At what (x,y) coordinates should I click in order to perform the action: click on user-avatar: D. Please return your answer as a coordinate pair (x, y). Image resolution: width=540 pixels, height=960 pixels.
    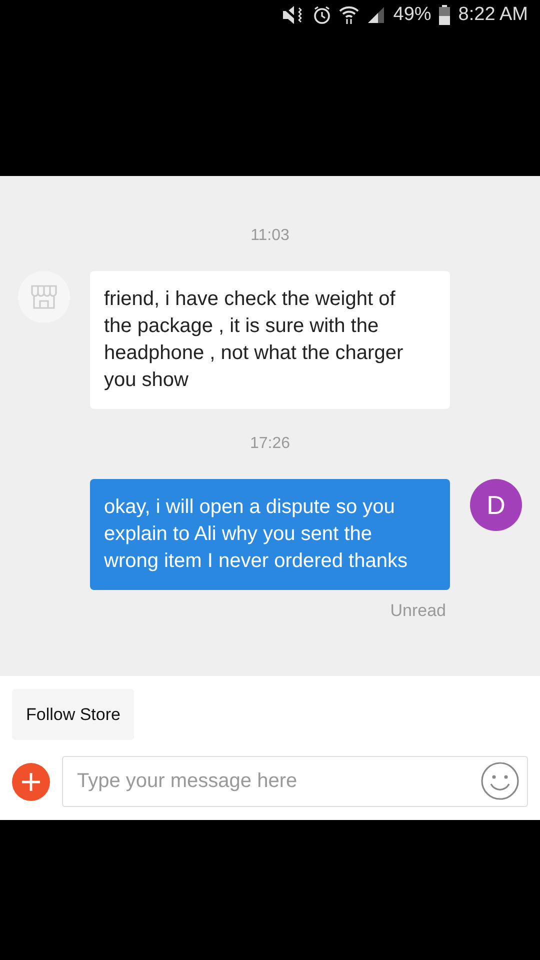
    Looking at the image, I should click on (496, 505).